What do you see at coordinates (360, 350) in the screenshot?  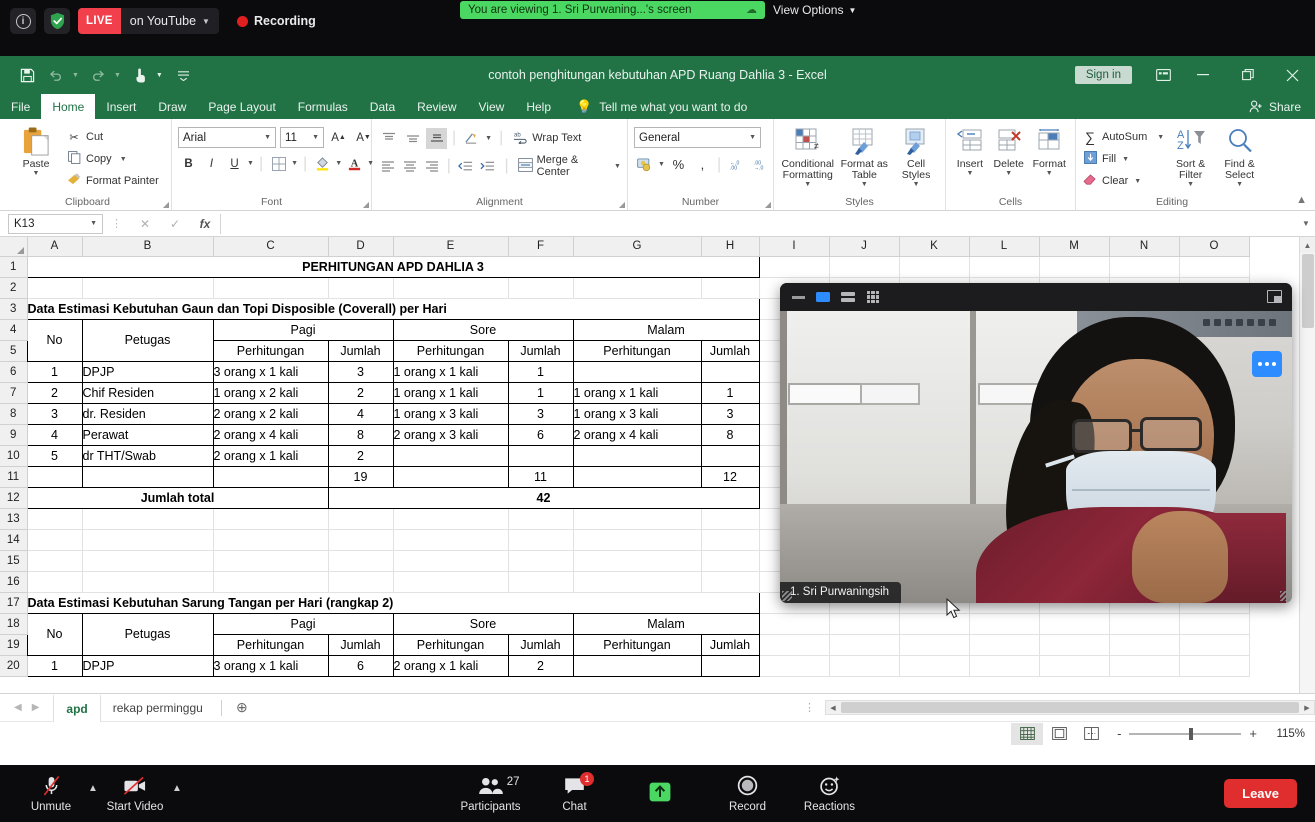 I see `grid-cell-D5: Jumlah` at bounding box center [360, 350].